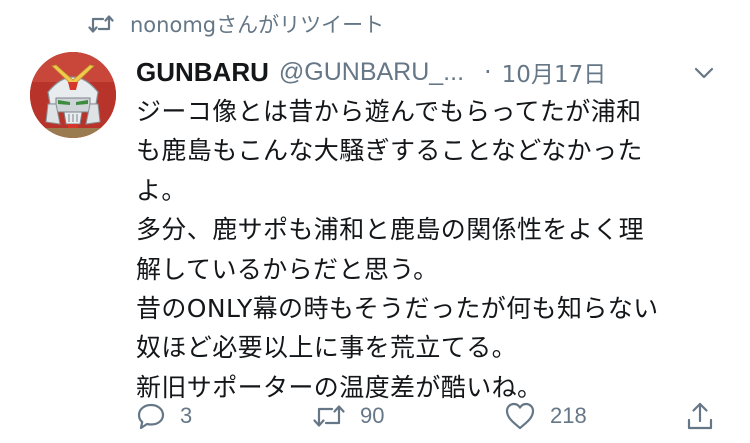 This screenshot has width=750, height=443. I want to click on tweet-text-line: 解しているからだと思う。, so click(287, 269).